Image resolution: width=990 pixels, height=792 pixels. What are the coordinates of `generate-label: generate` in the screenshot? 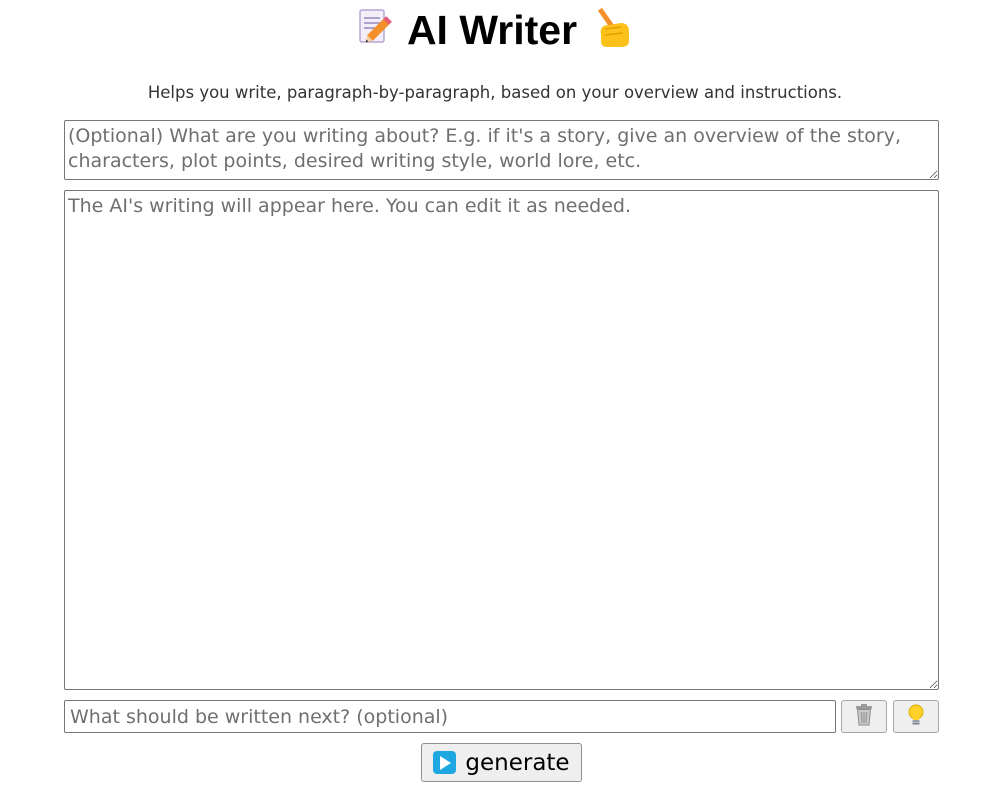 It's located at (517, 762).